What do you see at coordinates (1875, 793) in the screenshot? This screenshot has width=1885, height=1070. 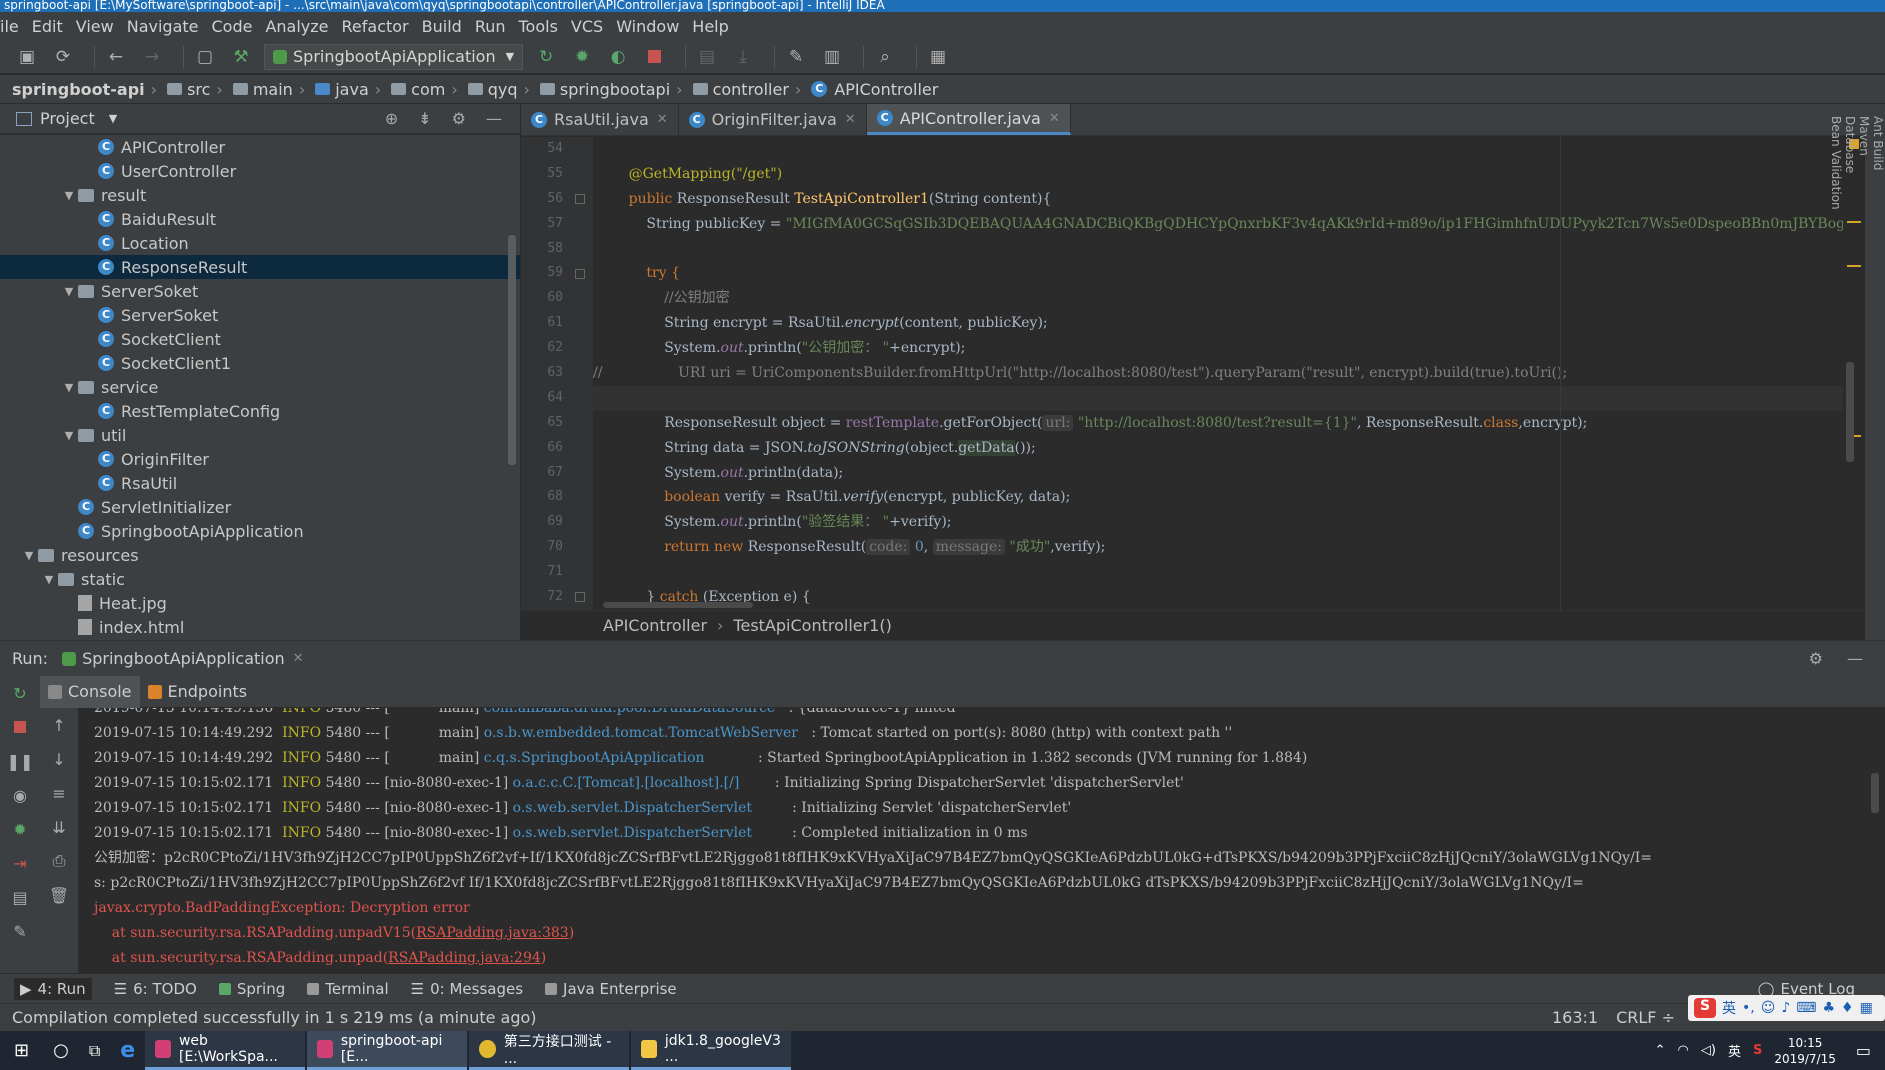 I see `console-scrollbar-thumb` at bounding box center [1875, 793].